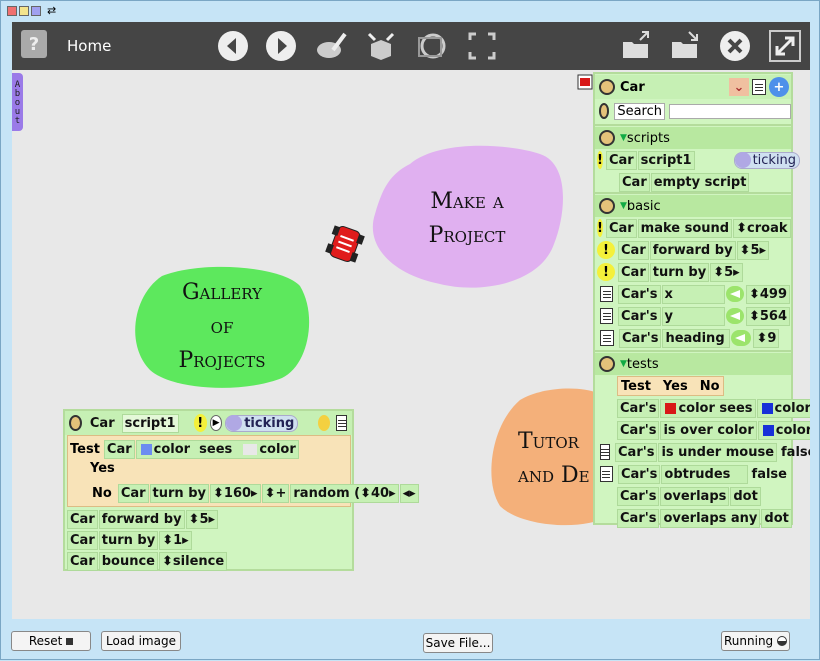  Describe the element at coordinates (235, 493) in the screenshot. I see `turn-value-tile: ⬍ 160 ▸` at that location.